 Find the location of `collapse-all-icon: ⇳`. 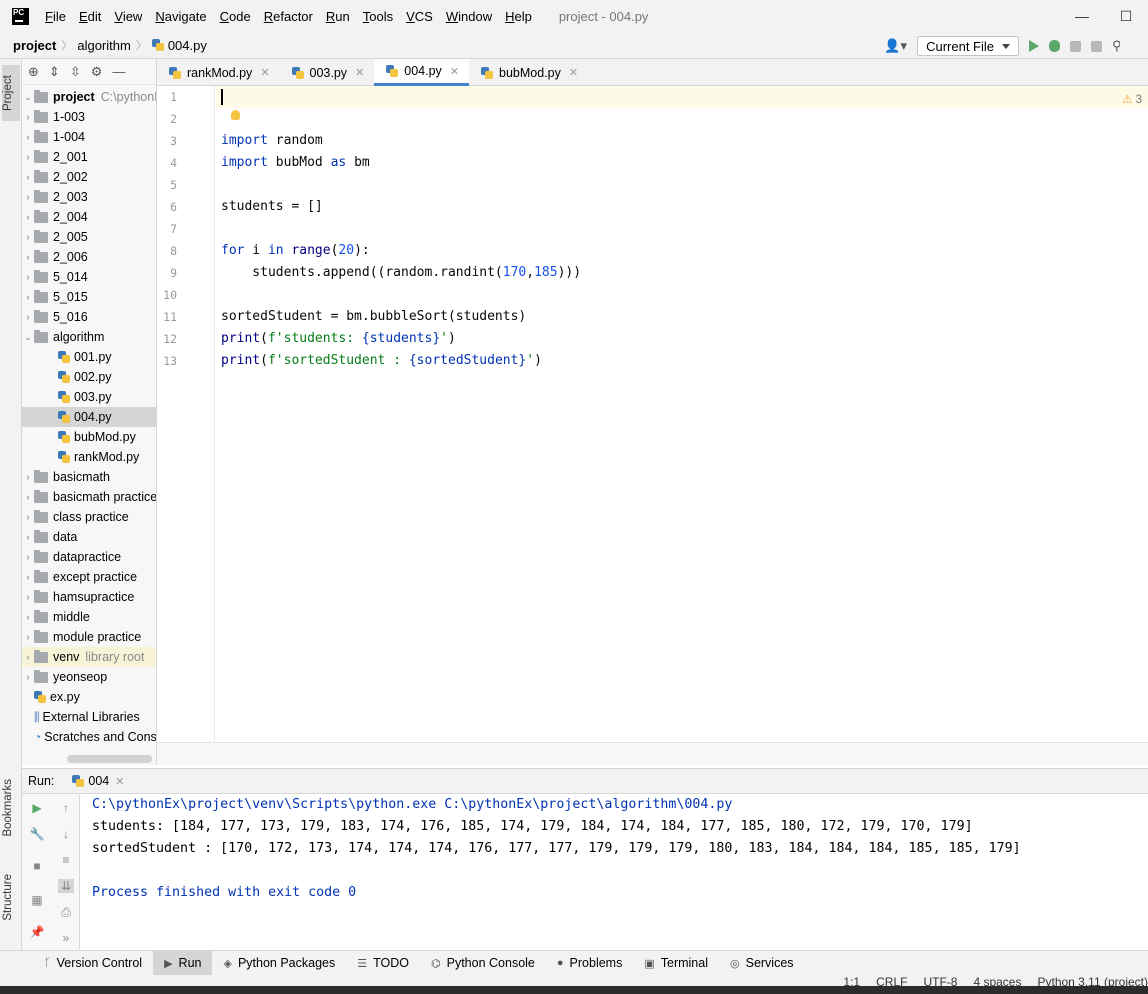

collapse-all-icon: ⇳ is located at coordinates (75, 72).